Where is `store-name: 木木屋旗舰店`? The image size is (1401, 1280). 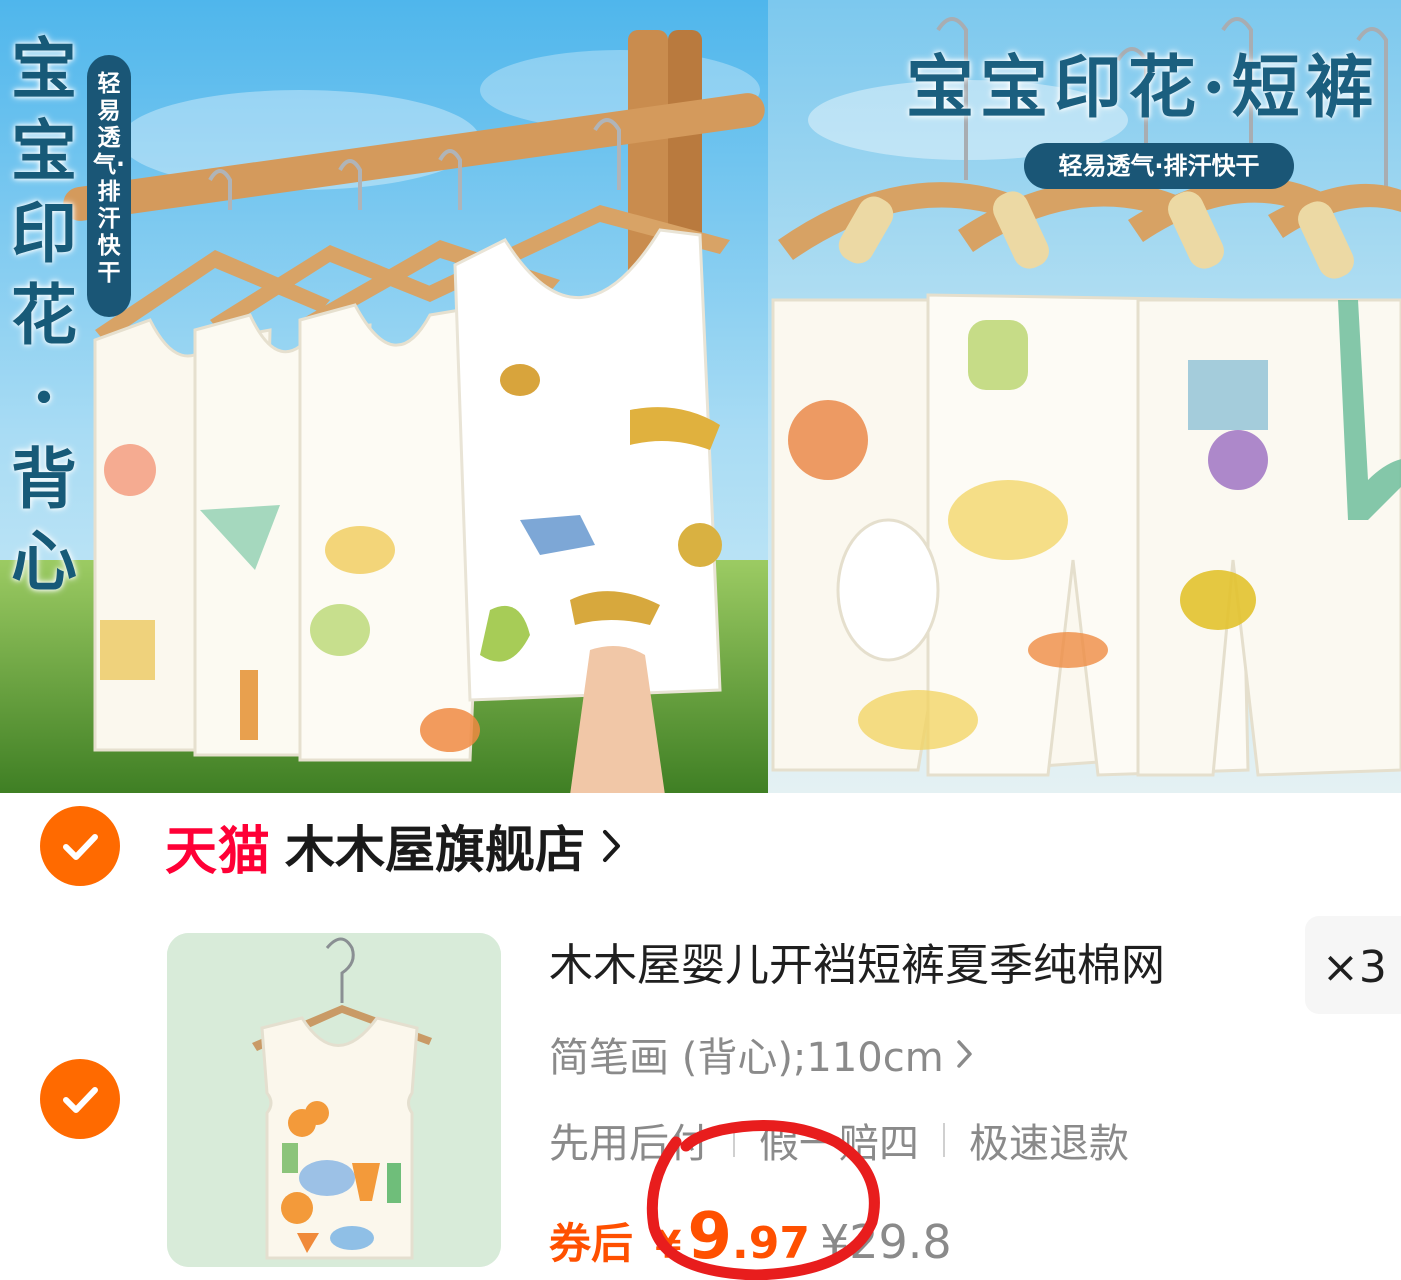 store-name: 木木屋旗舰店 is located at coordinates (435, 850).